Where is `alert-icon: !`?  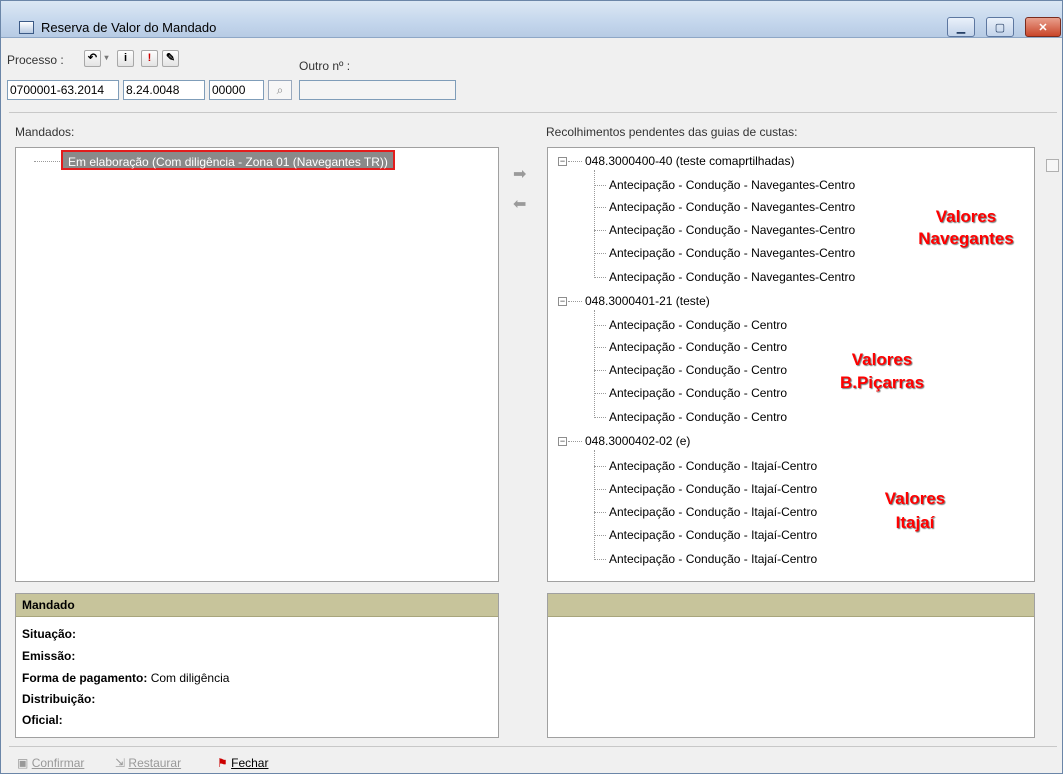
alert-icon: ! is located at coordinates (149, 58).